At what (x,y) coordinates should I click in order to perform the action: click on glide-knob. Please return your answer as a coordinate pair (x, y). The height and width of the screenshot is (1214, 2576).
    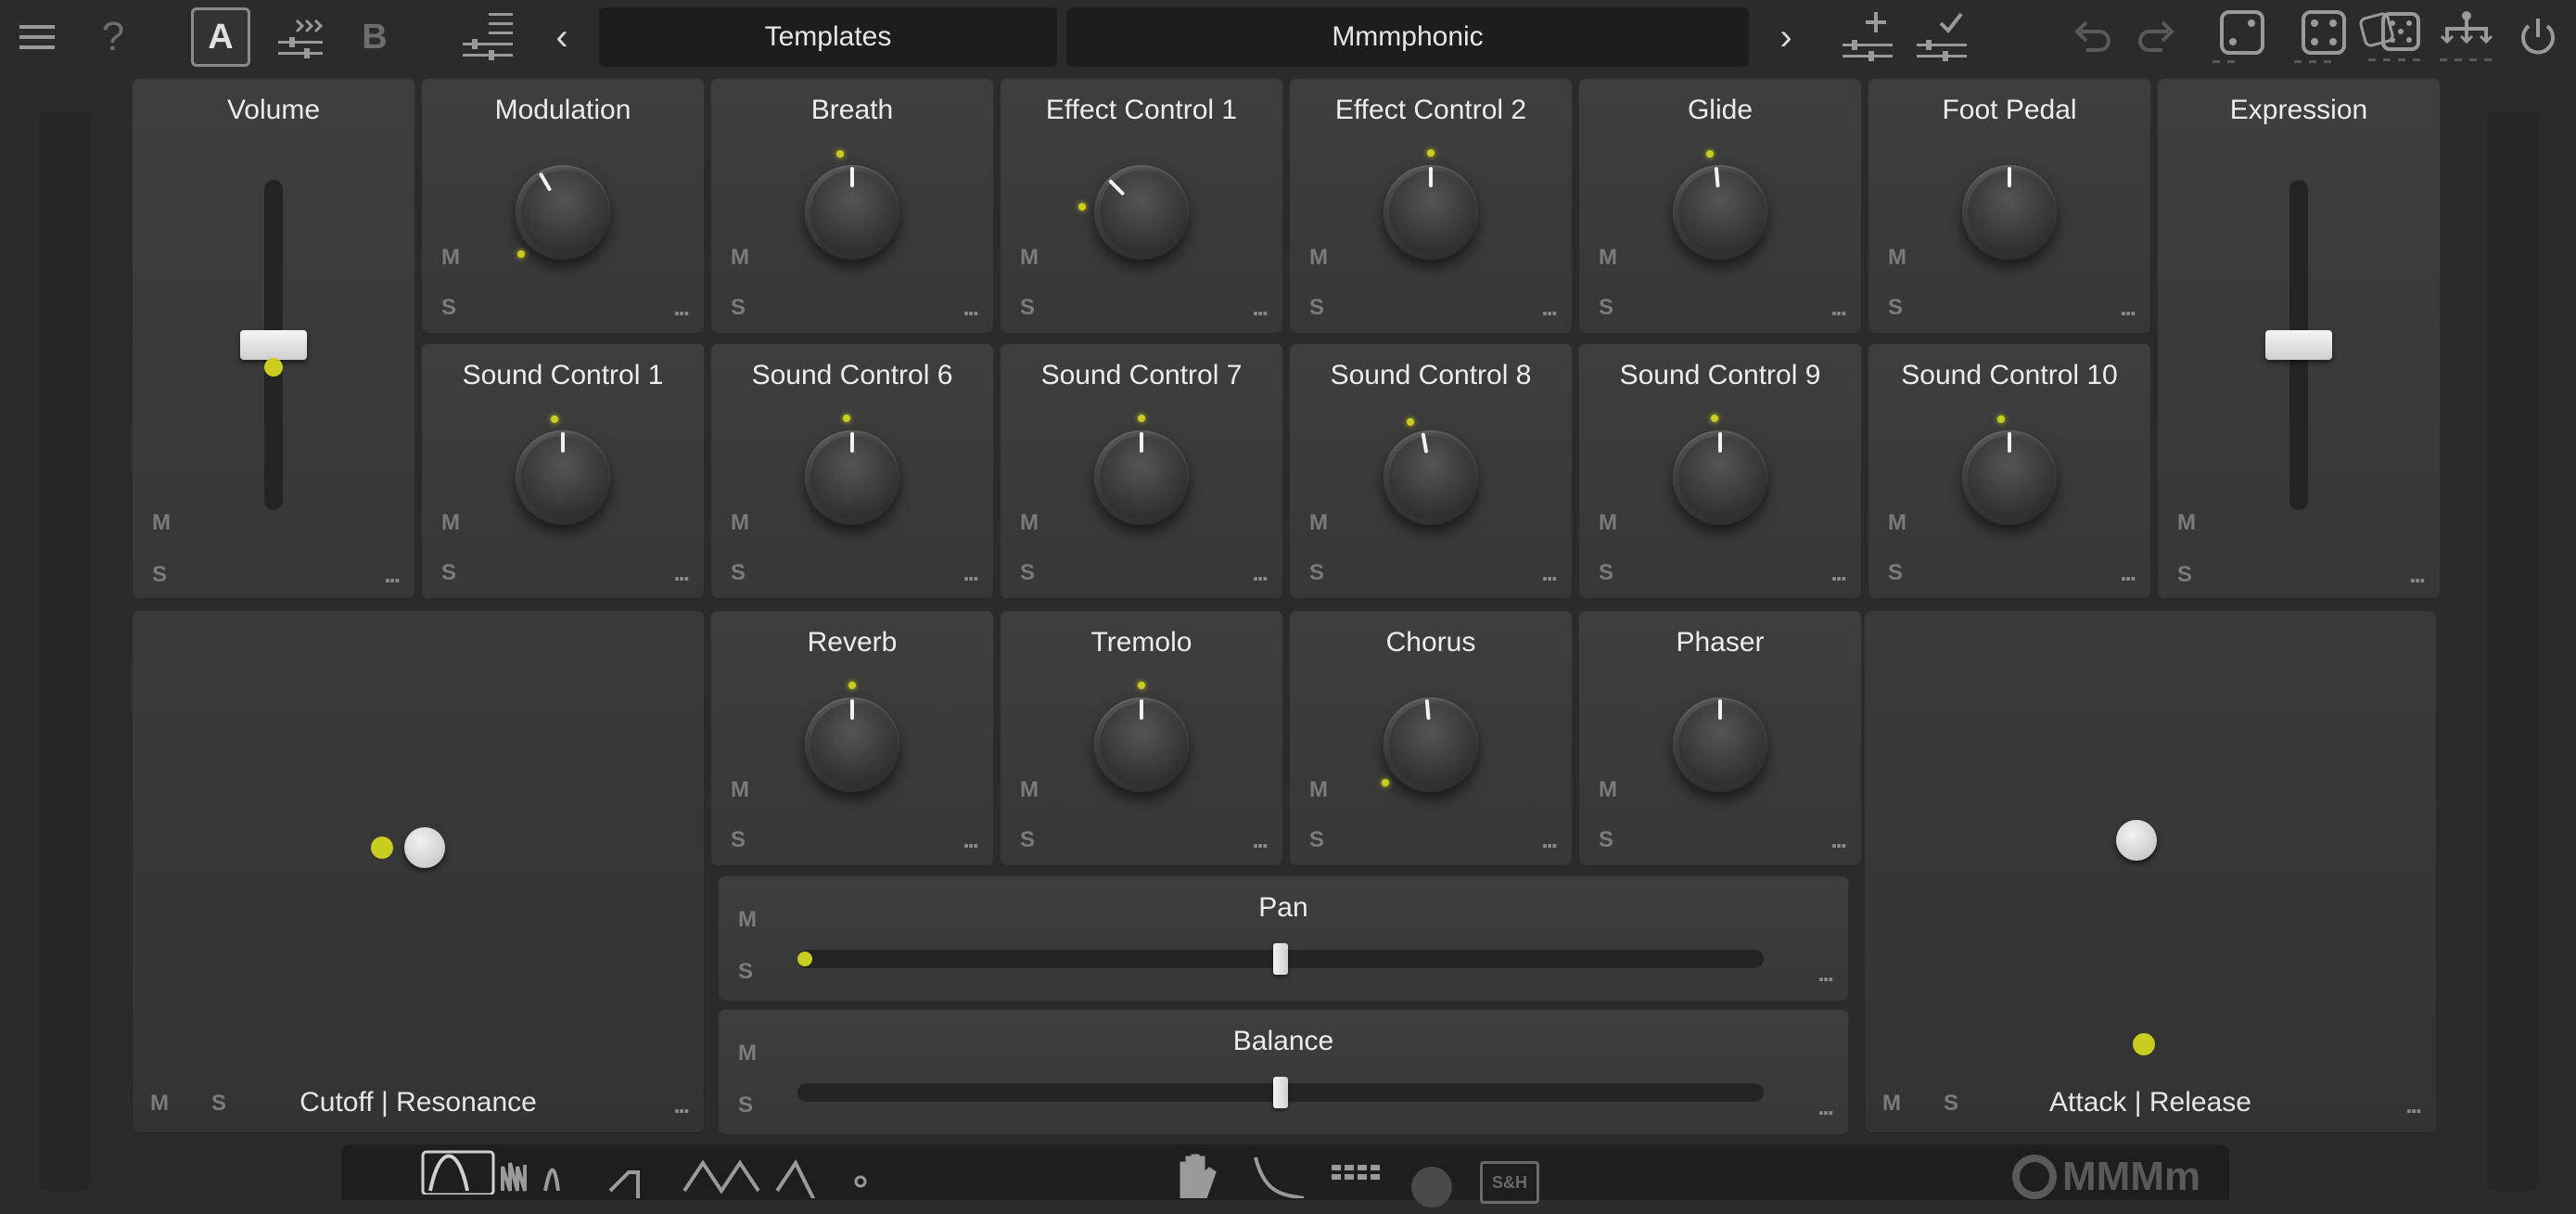
    Looking at the image, I should click on (1720, 213).